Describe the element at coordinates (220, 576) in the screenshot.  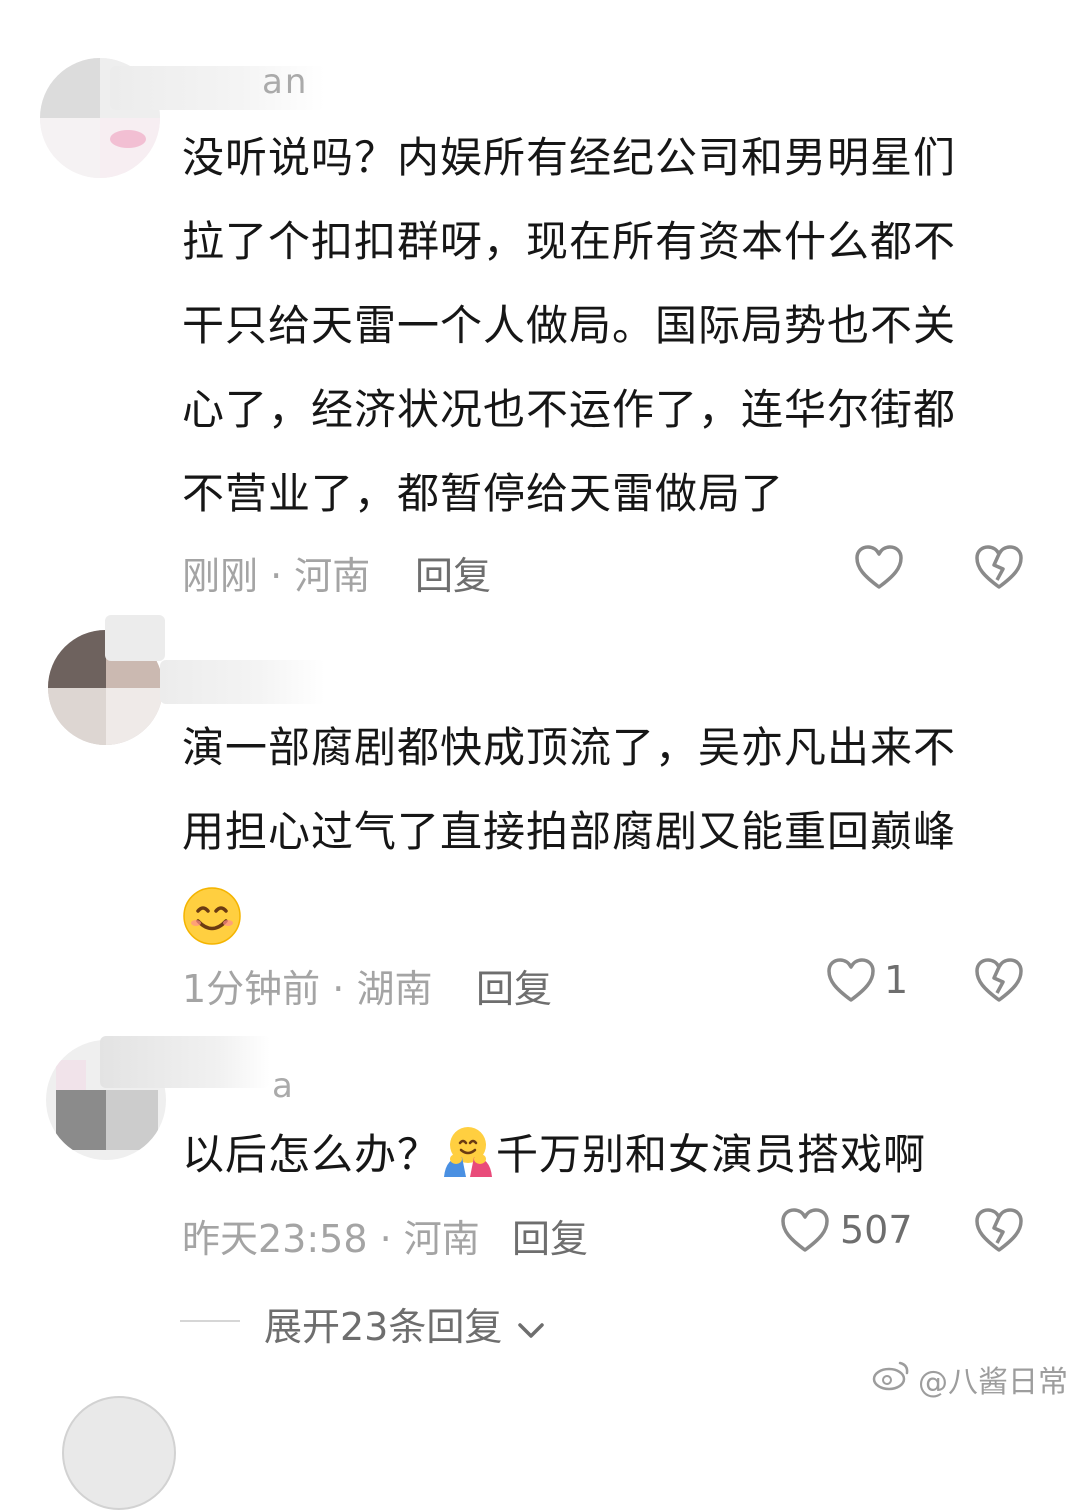
I see `comment-time: 刚刚` at that location.